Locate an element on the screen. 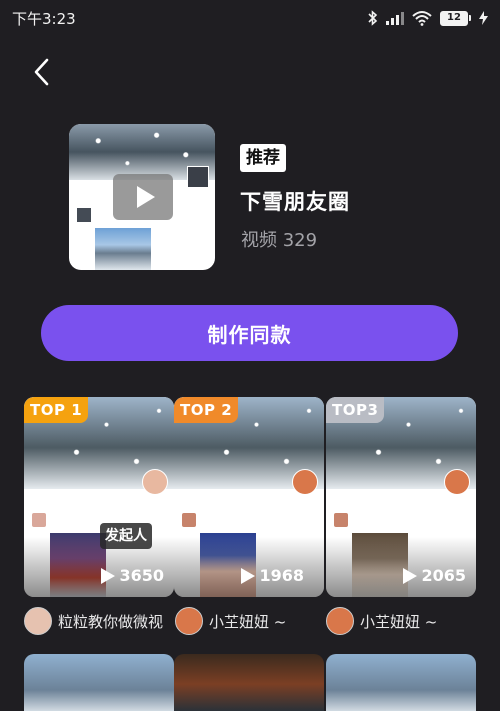 The image size is (500, 711). play-count: 2065 is located at coordinates (434, 575).